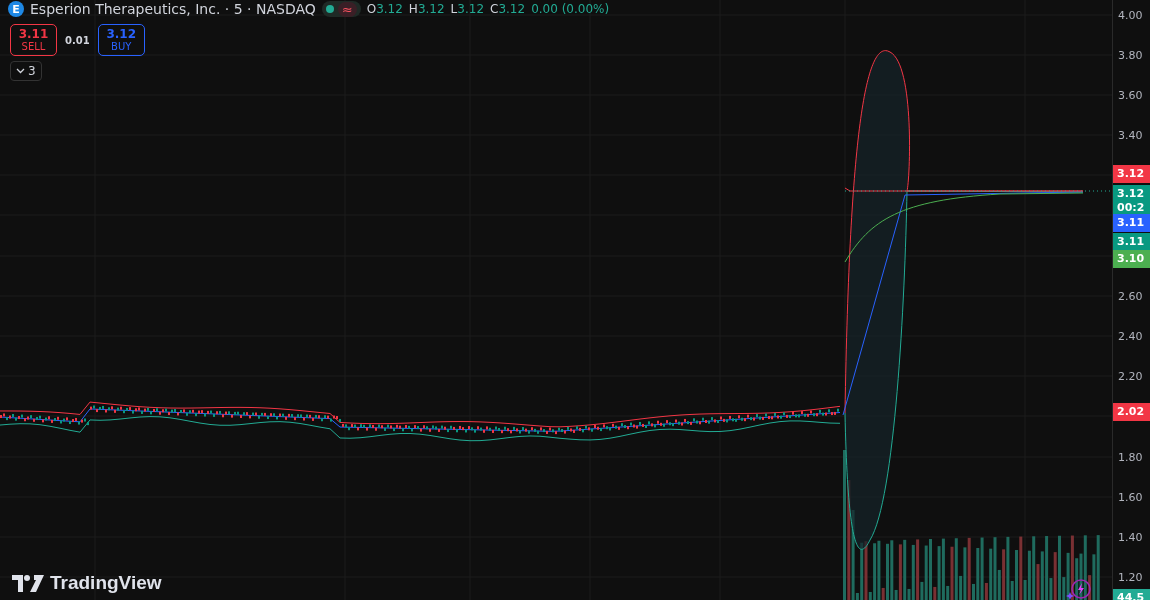  What do you see at coordinates (1130, 457) in the screenshot?
I see `price-tick: 1.80` at bounding box center [1130, 457].